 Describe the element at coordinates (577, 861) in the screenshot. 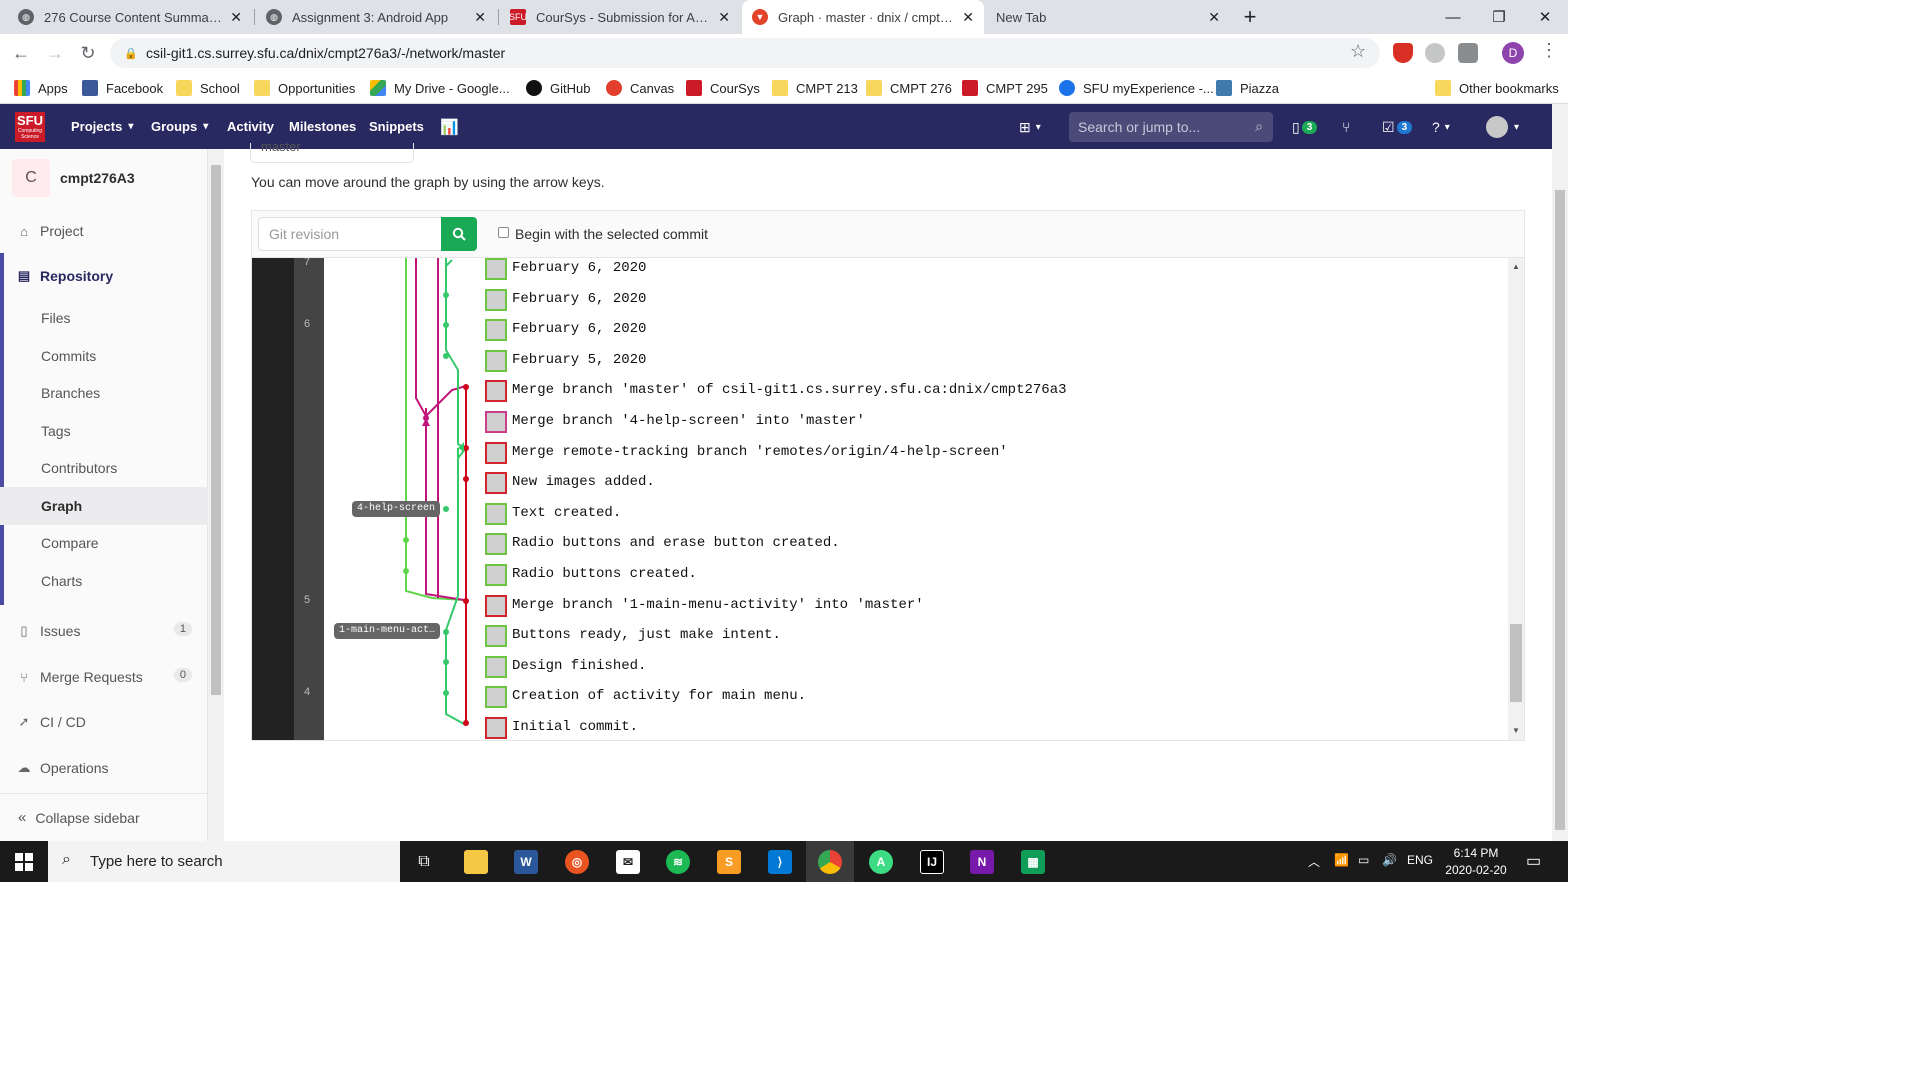

I see `ubuntu-icon: ◎` at that location.